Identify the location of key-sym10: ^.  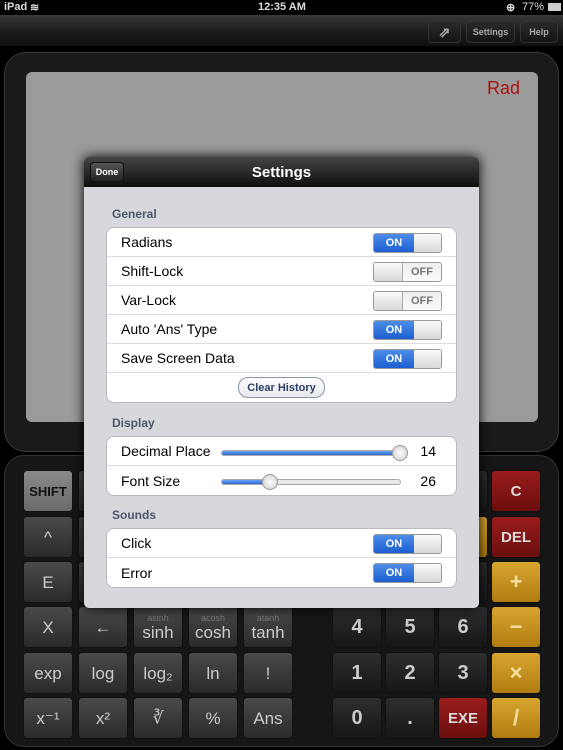
(48, 537).